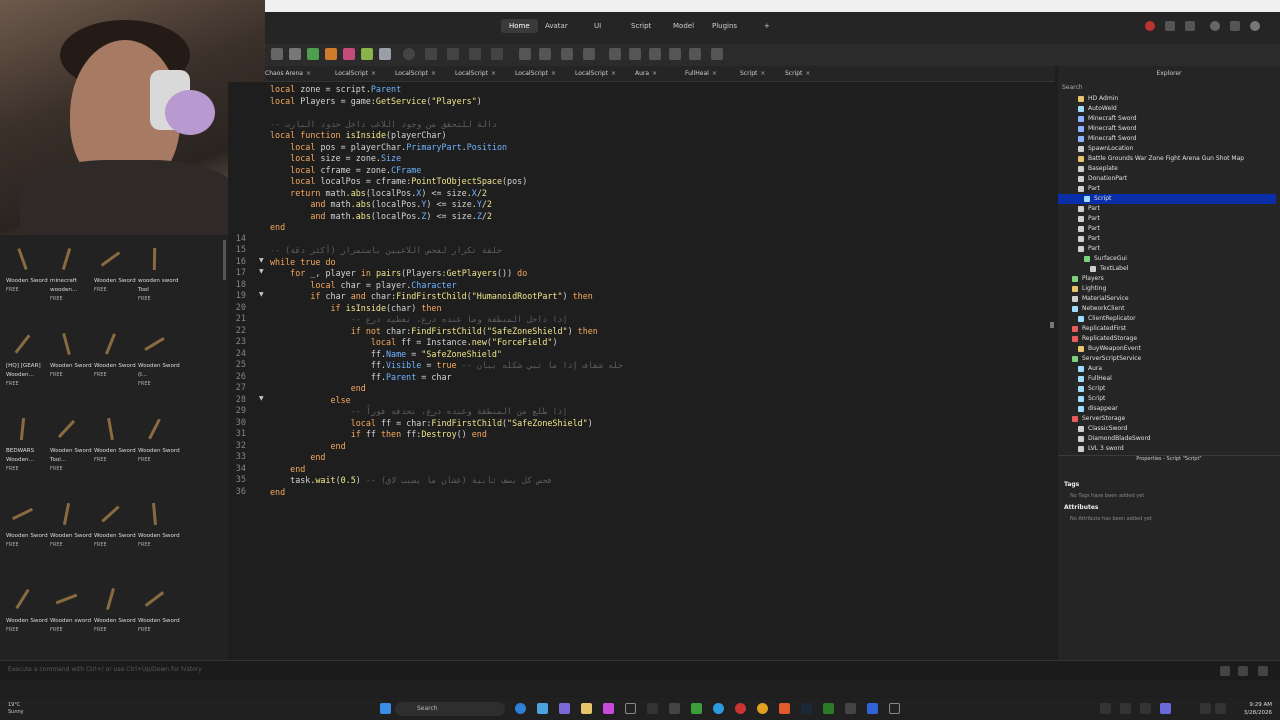 The image size is (1280, 720). What do you see at coordinates (525, 54) in the screenshot?
I see `explorer-toggle-icon` at bounding box center [525, 54].